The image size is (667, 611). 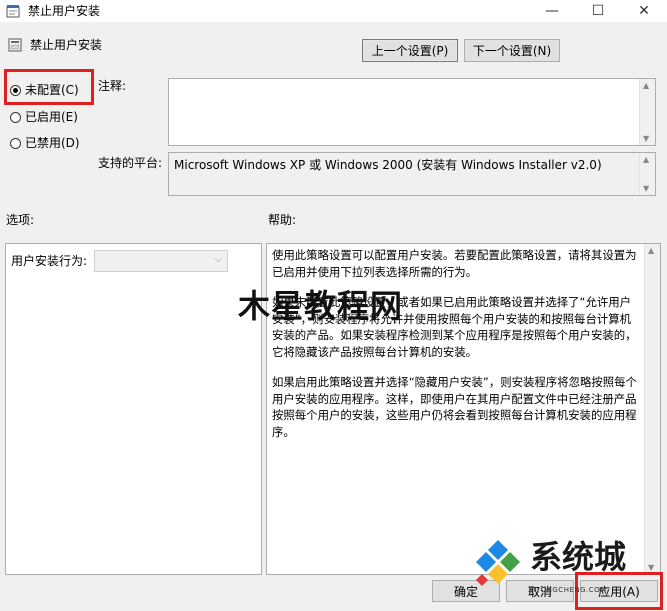 I want to click on maximize-button: ☐, so click(x=598, y=11).